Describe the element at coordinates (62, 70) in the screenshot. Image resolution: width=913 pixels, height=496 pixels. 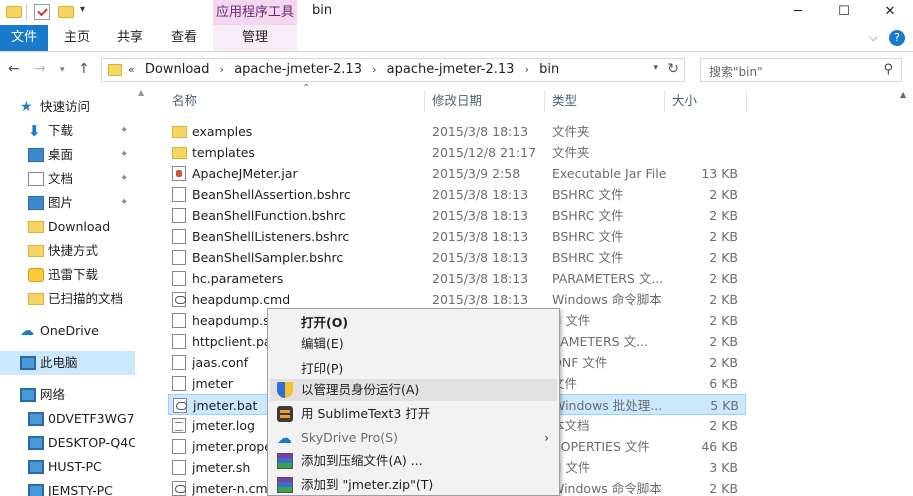
I see `recent-locations-icon: ▾` at that location.